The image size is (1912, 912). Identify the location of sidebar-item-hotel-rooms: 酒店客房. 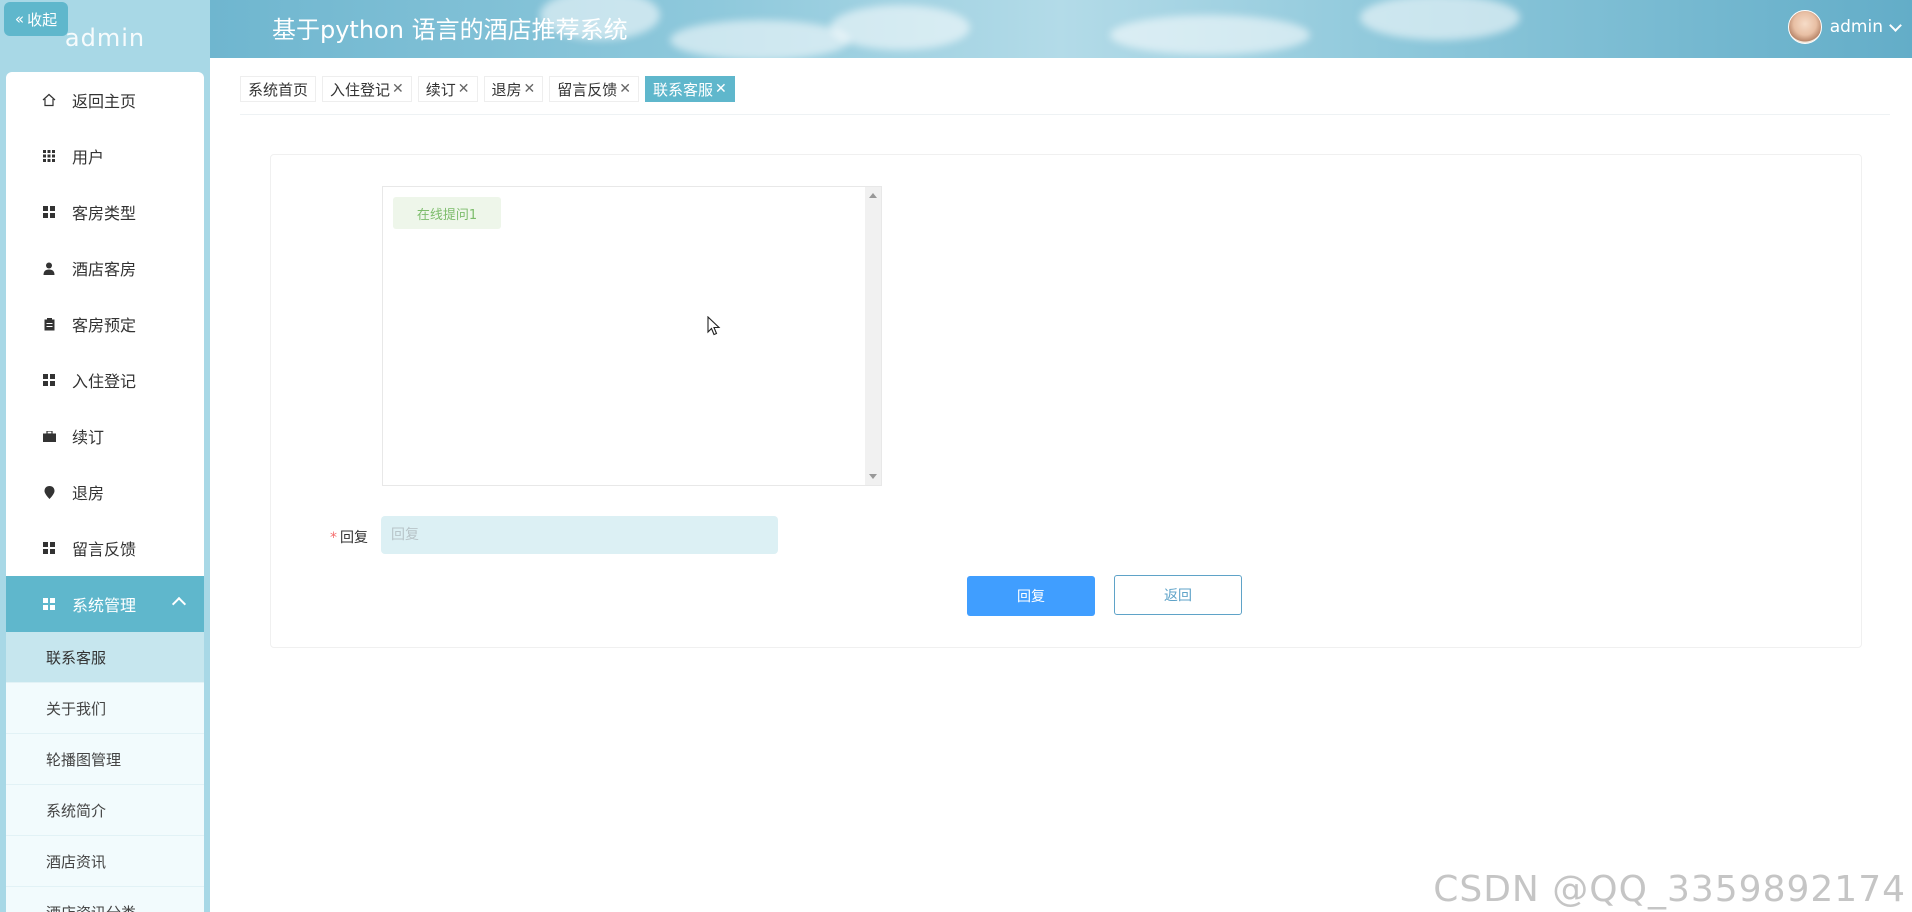
(105, 268).